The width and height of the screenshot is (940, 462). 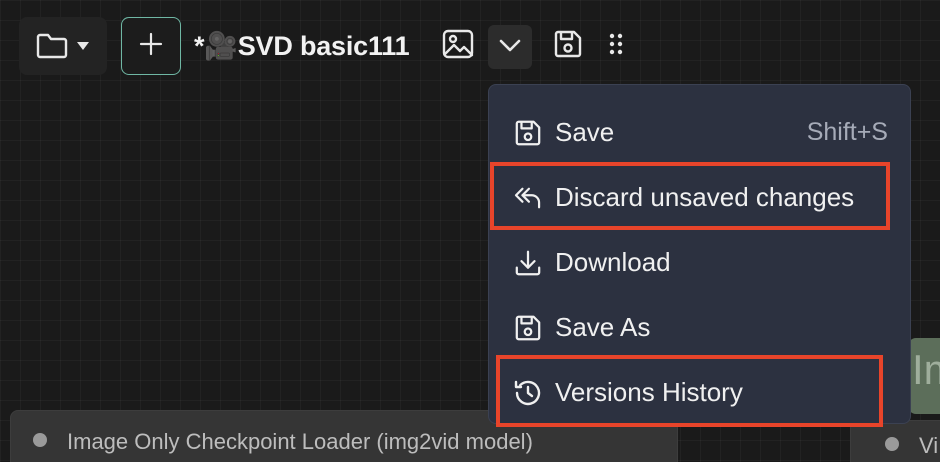 What do you see at coordinates (528, 198) in the screenshot?
I see `undo-icon` at bounding box center [528, 198].